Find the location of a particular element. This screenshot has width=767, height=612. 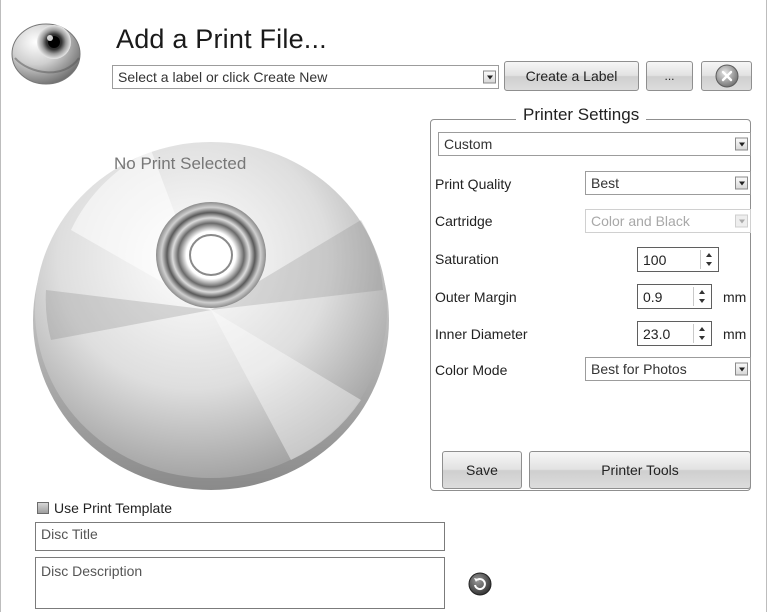

disc-description-field: Disc Description is located at coordinates (240, 583).